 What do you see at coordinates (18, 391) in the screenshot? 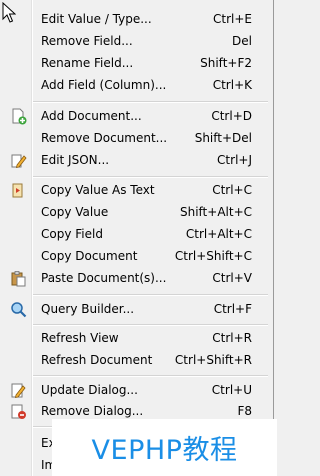
I see `update-dialog-icon` at bounding box center [18, 391].